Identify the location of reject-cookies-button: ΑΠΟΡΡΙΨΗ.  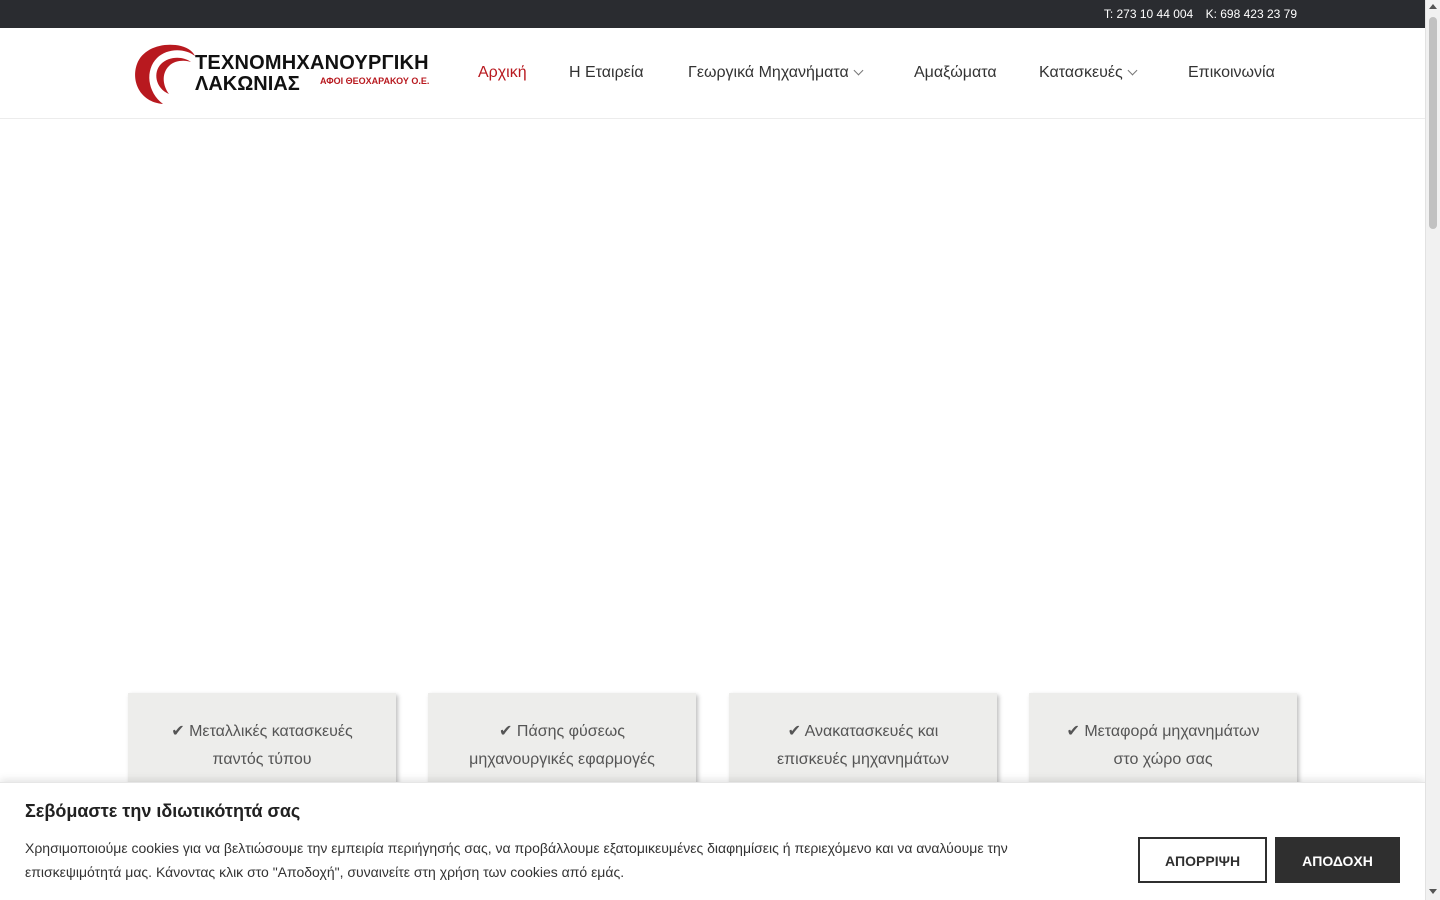
(1202, 860).